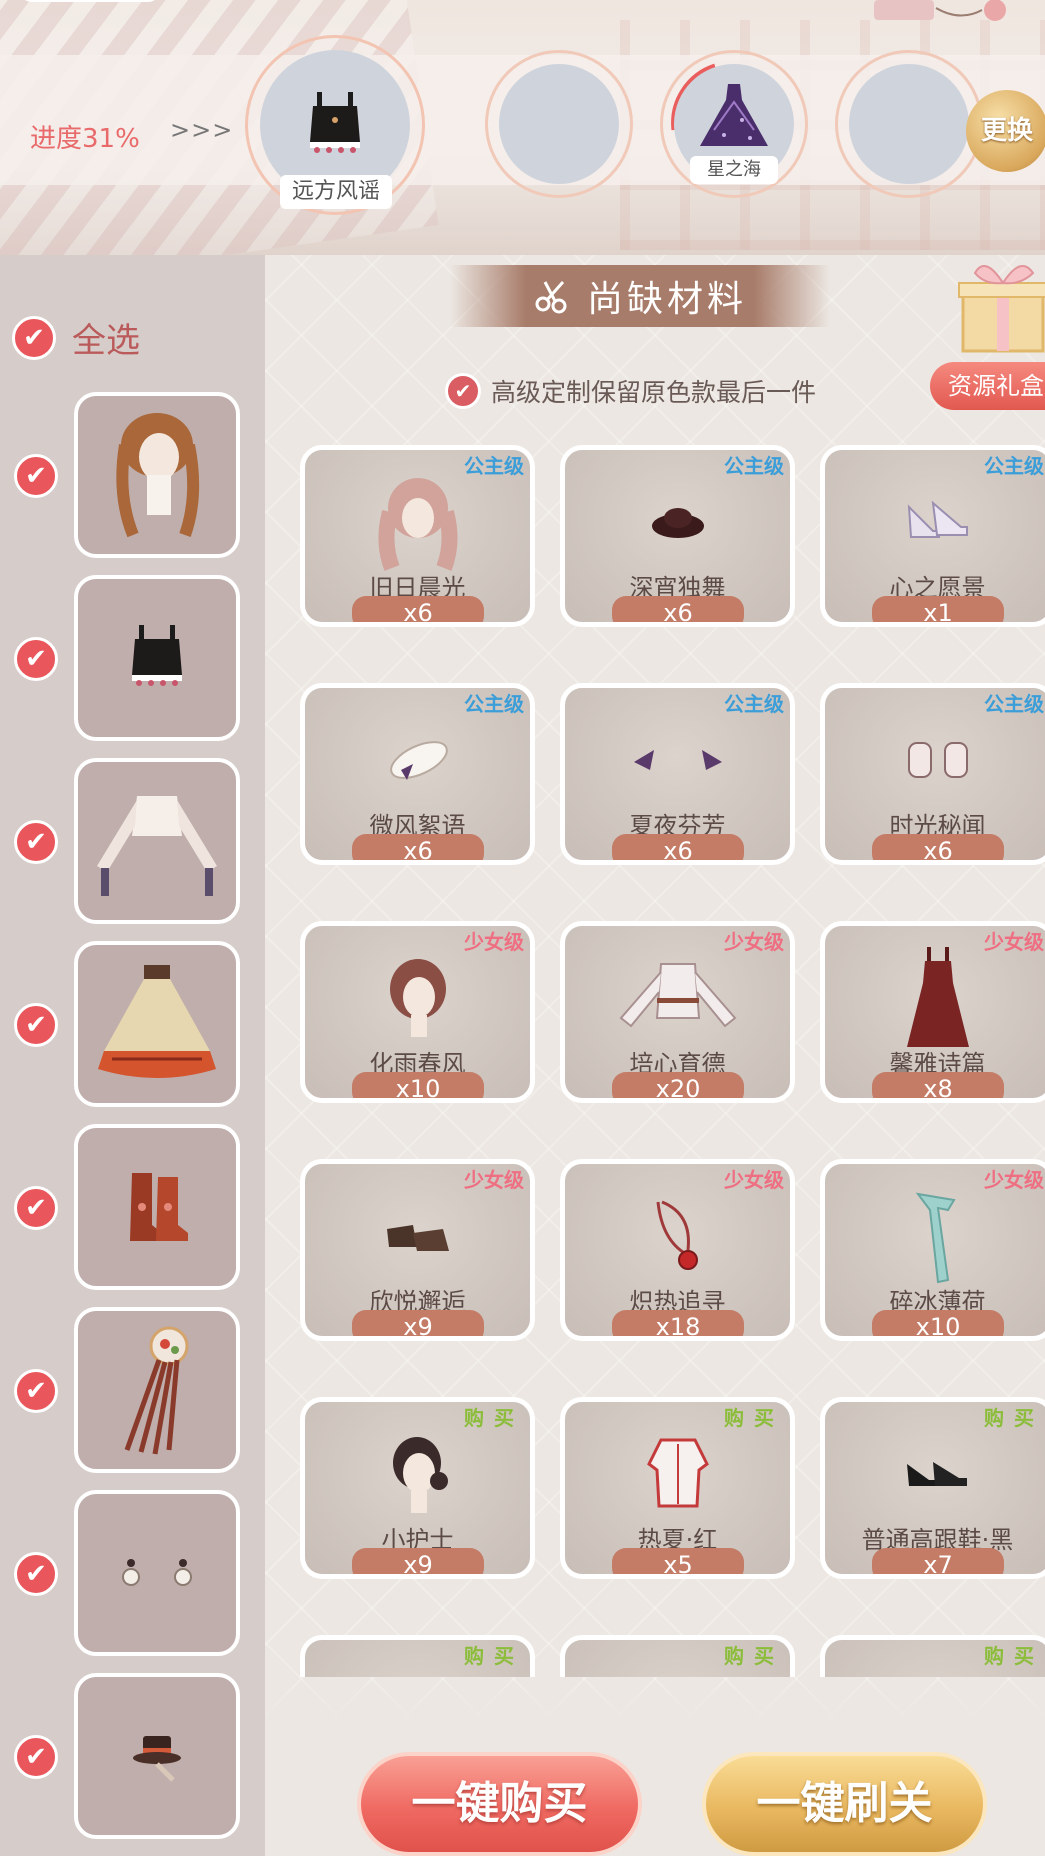 The width and height of the screenshot is (1045, 1856). What do you see at coordinates (157, 846) in the screenshot?
I see `white-blouse-icon` at bounding box center [157, 846].